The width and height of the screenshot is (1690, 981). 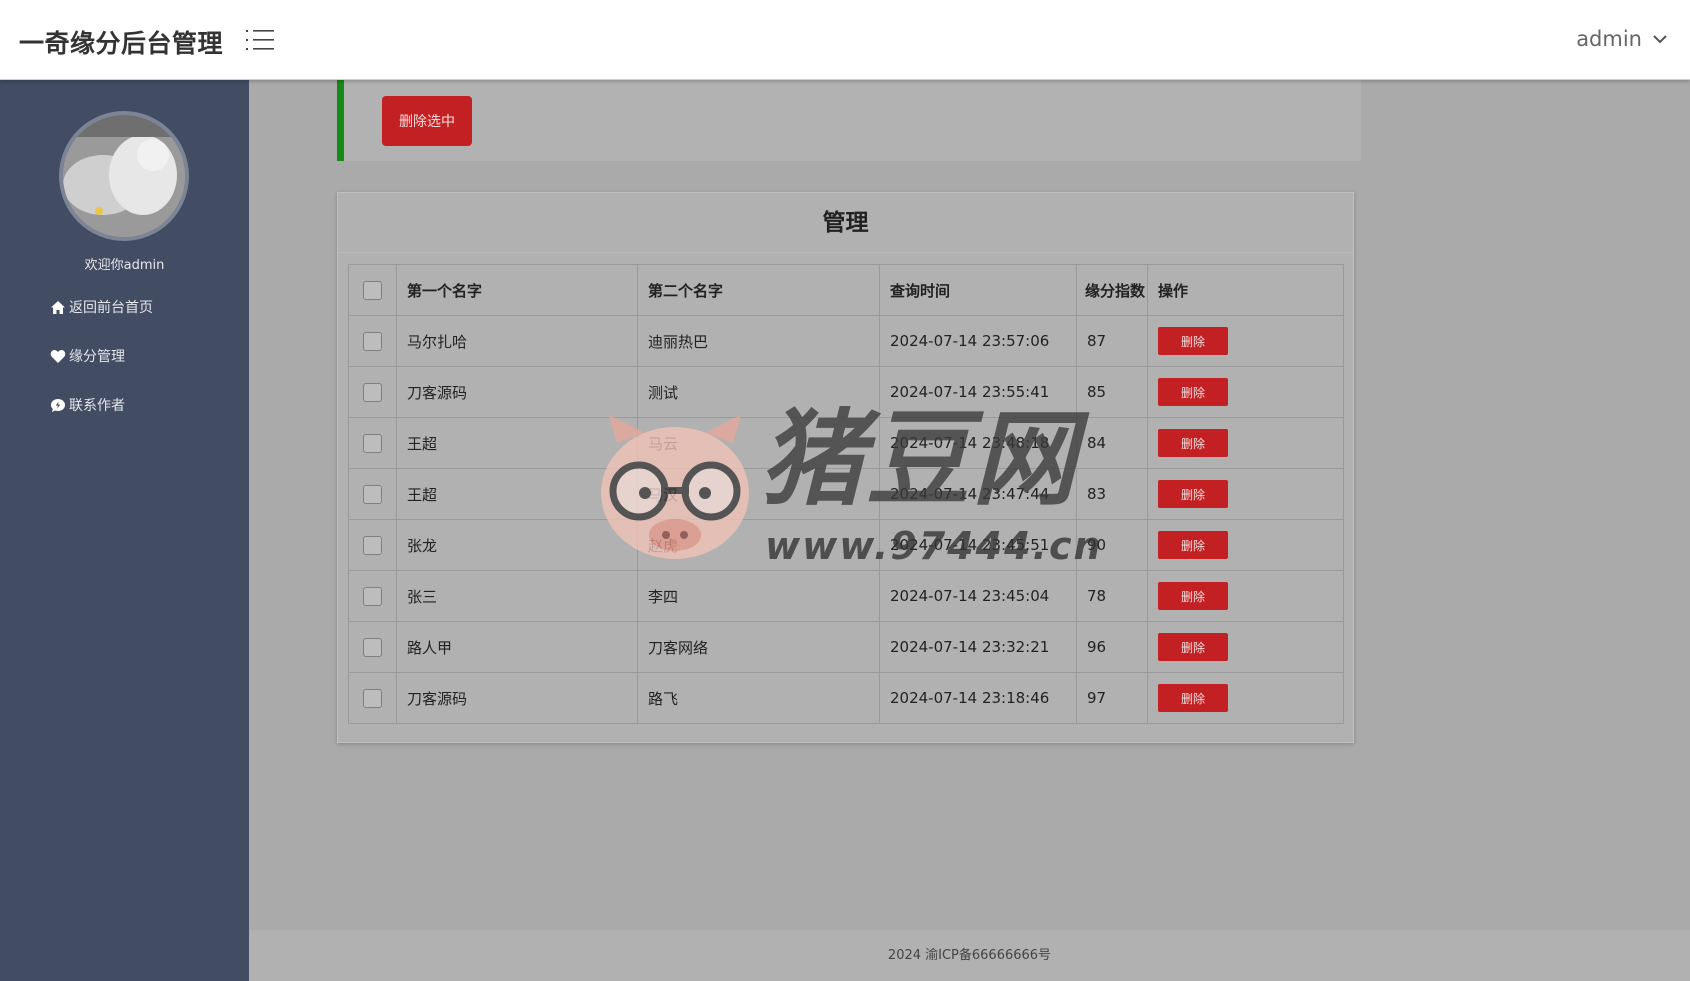 What do you see at coordinates (427, 121) in the screenshot?
I see `delete-selected-button: 删除选中` at bounding box center [427, 121].